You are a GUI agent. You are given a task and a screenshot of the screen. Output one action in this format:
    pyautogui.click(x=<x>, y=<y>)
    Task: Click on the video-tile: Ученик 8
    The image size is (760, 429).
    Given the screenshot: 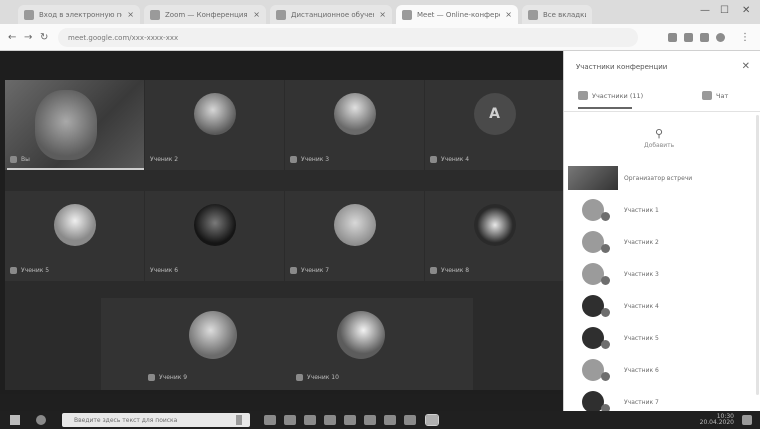 What is the action you would take?
    pyautogui.click(x=494, y=236)
    